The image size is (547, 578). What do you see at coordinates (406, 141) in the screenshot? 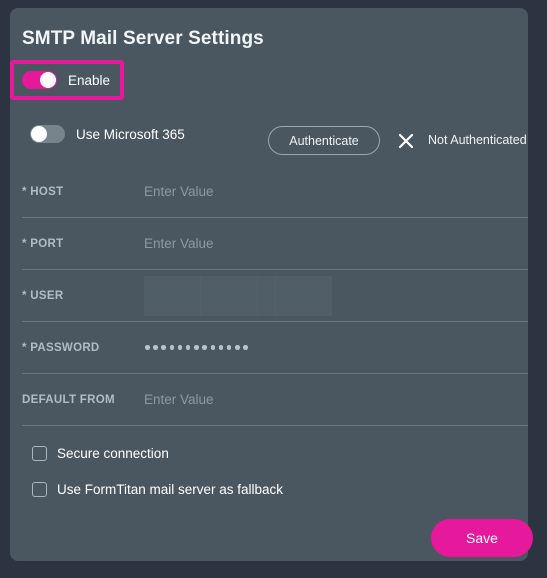
I see `close-x-icon` at bounding box center [406, 141].